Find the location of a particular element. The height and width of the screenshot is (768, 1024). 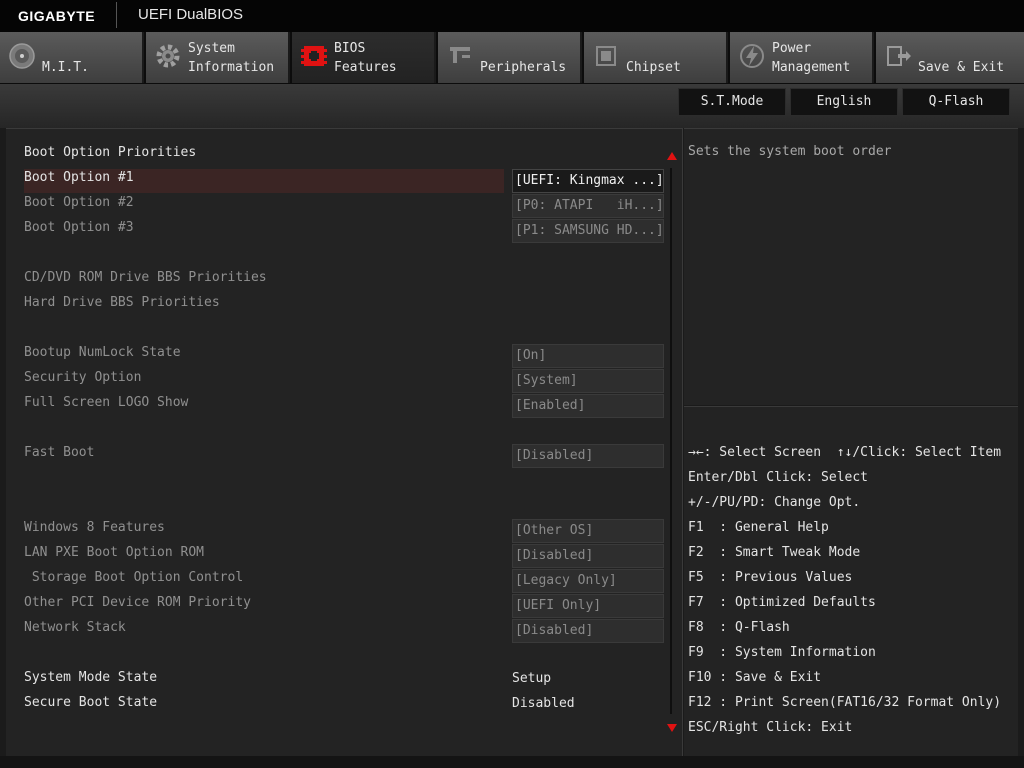

key-hint: F9 : System Information is located at coordinates (782, 652).